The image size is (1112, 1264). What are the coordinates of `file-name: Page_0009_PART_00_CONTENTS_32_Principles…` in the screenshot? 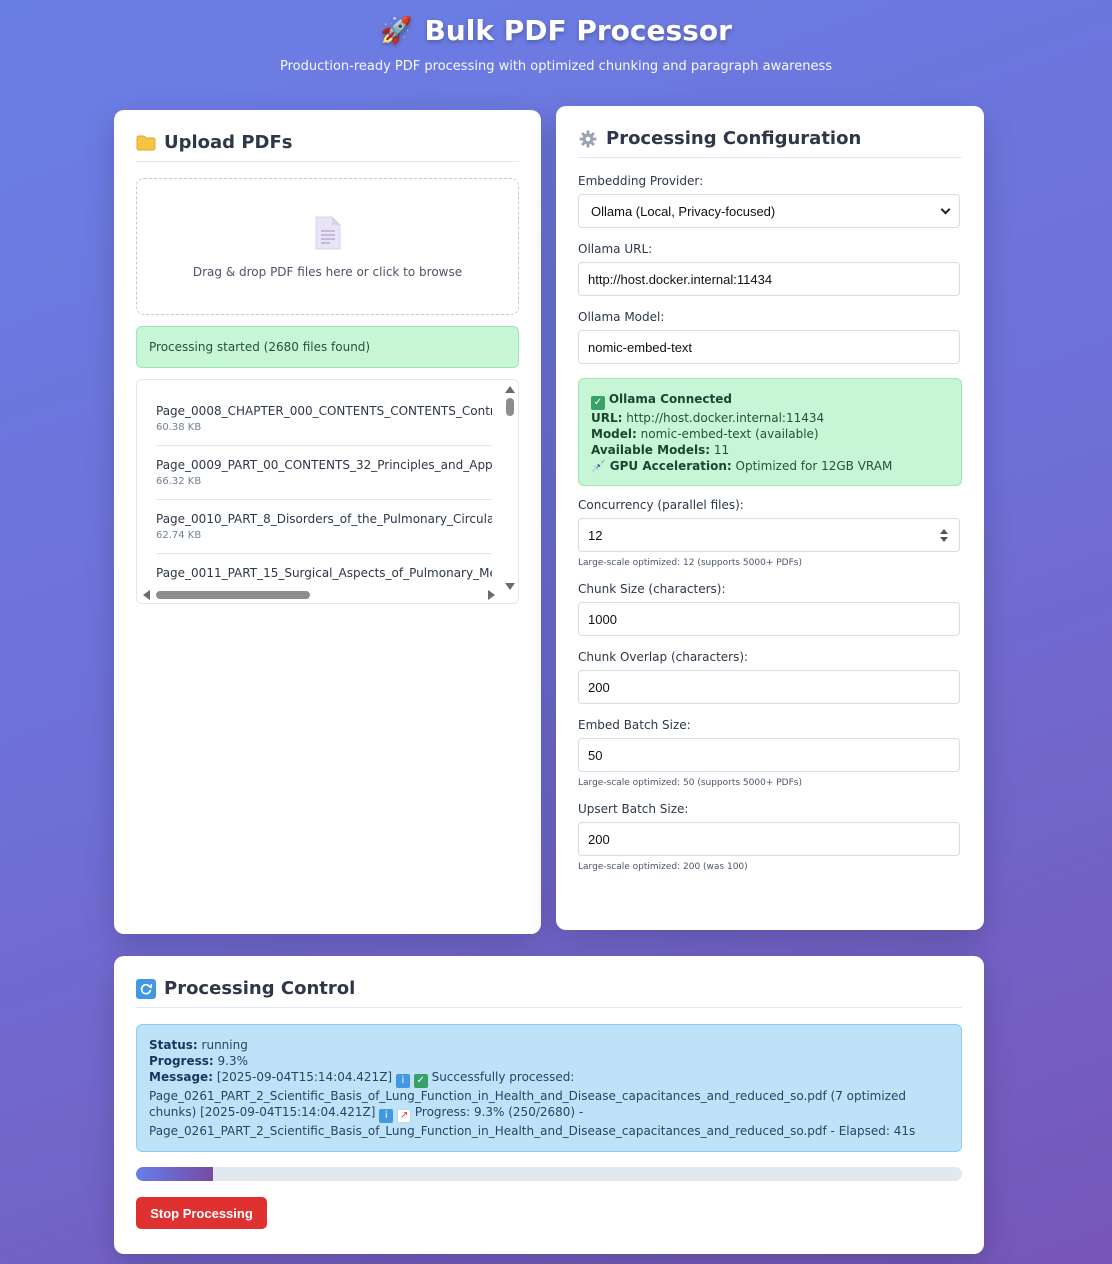 It's located at (324, 465).